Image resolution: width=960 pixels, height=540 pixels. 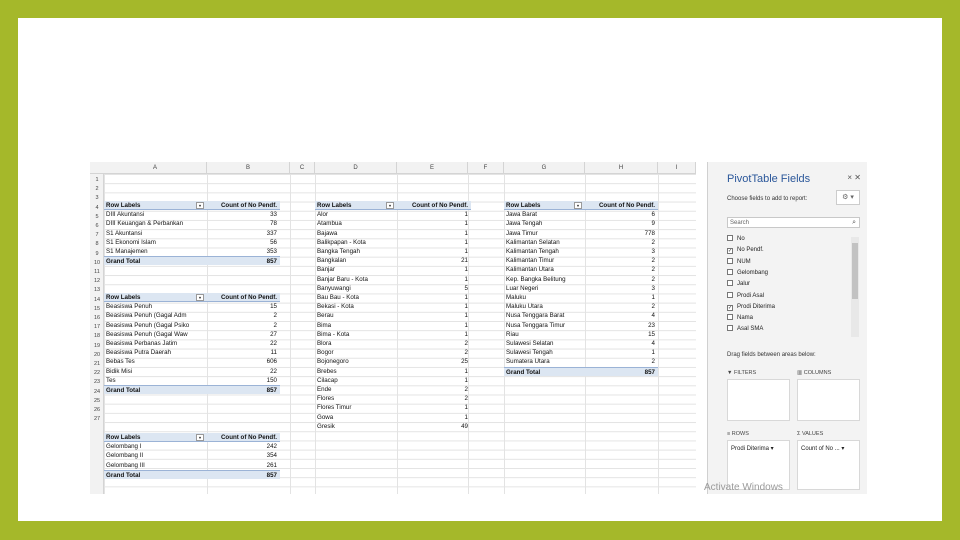 What do you see at coordinates (533, 242) in the screenshot?
I see `row-label: Kalimantan Selatan` at bounding box center [533, 242].